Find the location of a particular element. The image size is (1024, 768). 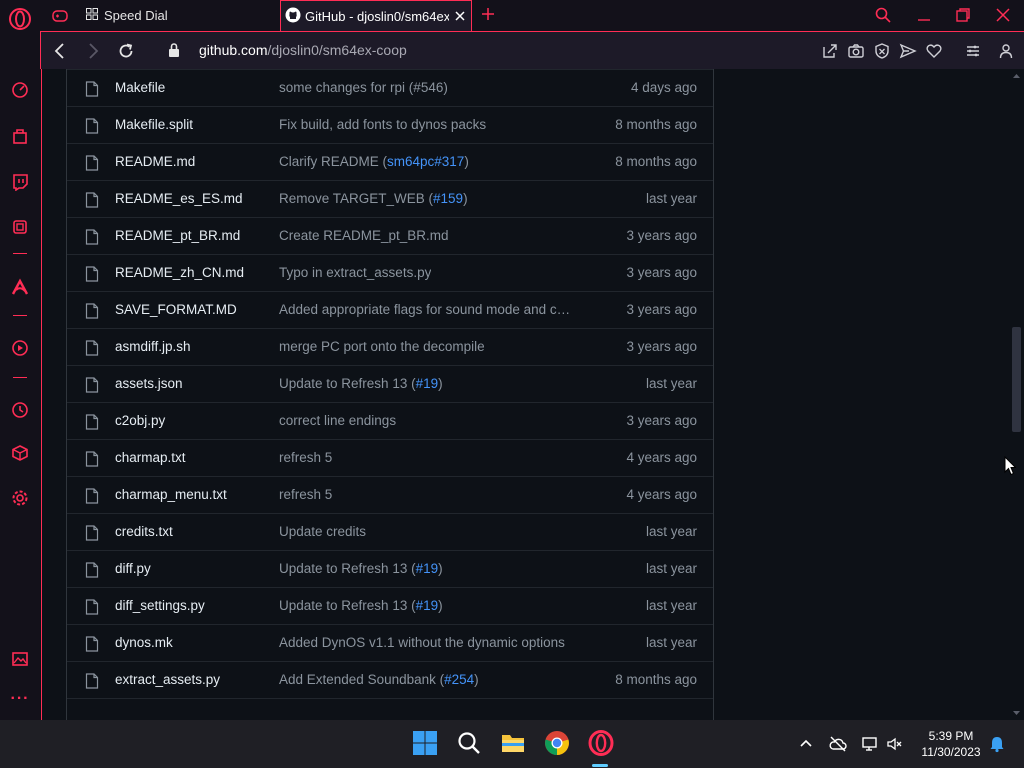

camera-snapshot-icon is located at coordinates (856, 51).